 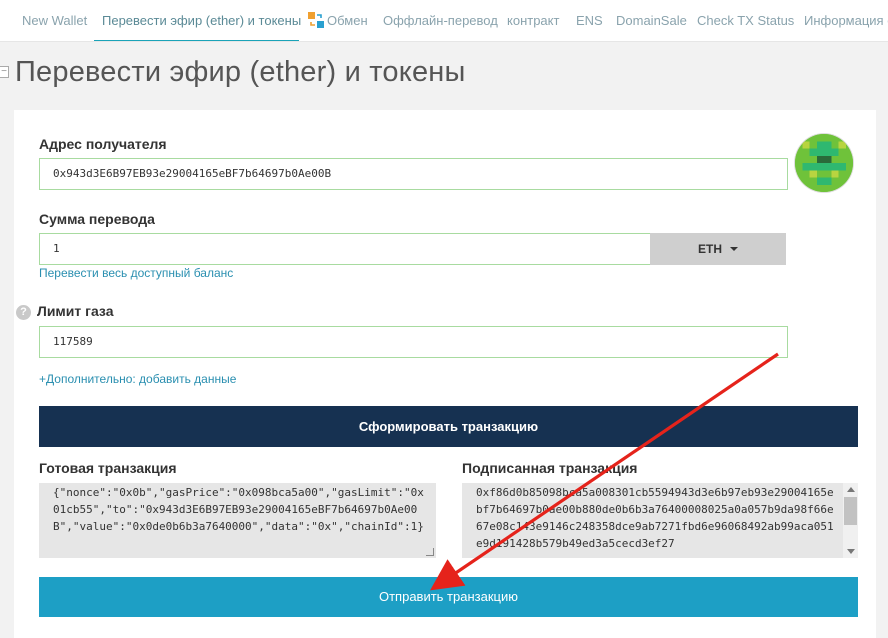 I want to click on advanced-add-data-link: +Дополнительно: добавить данные, so click(x=137, y=379).